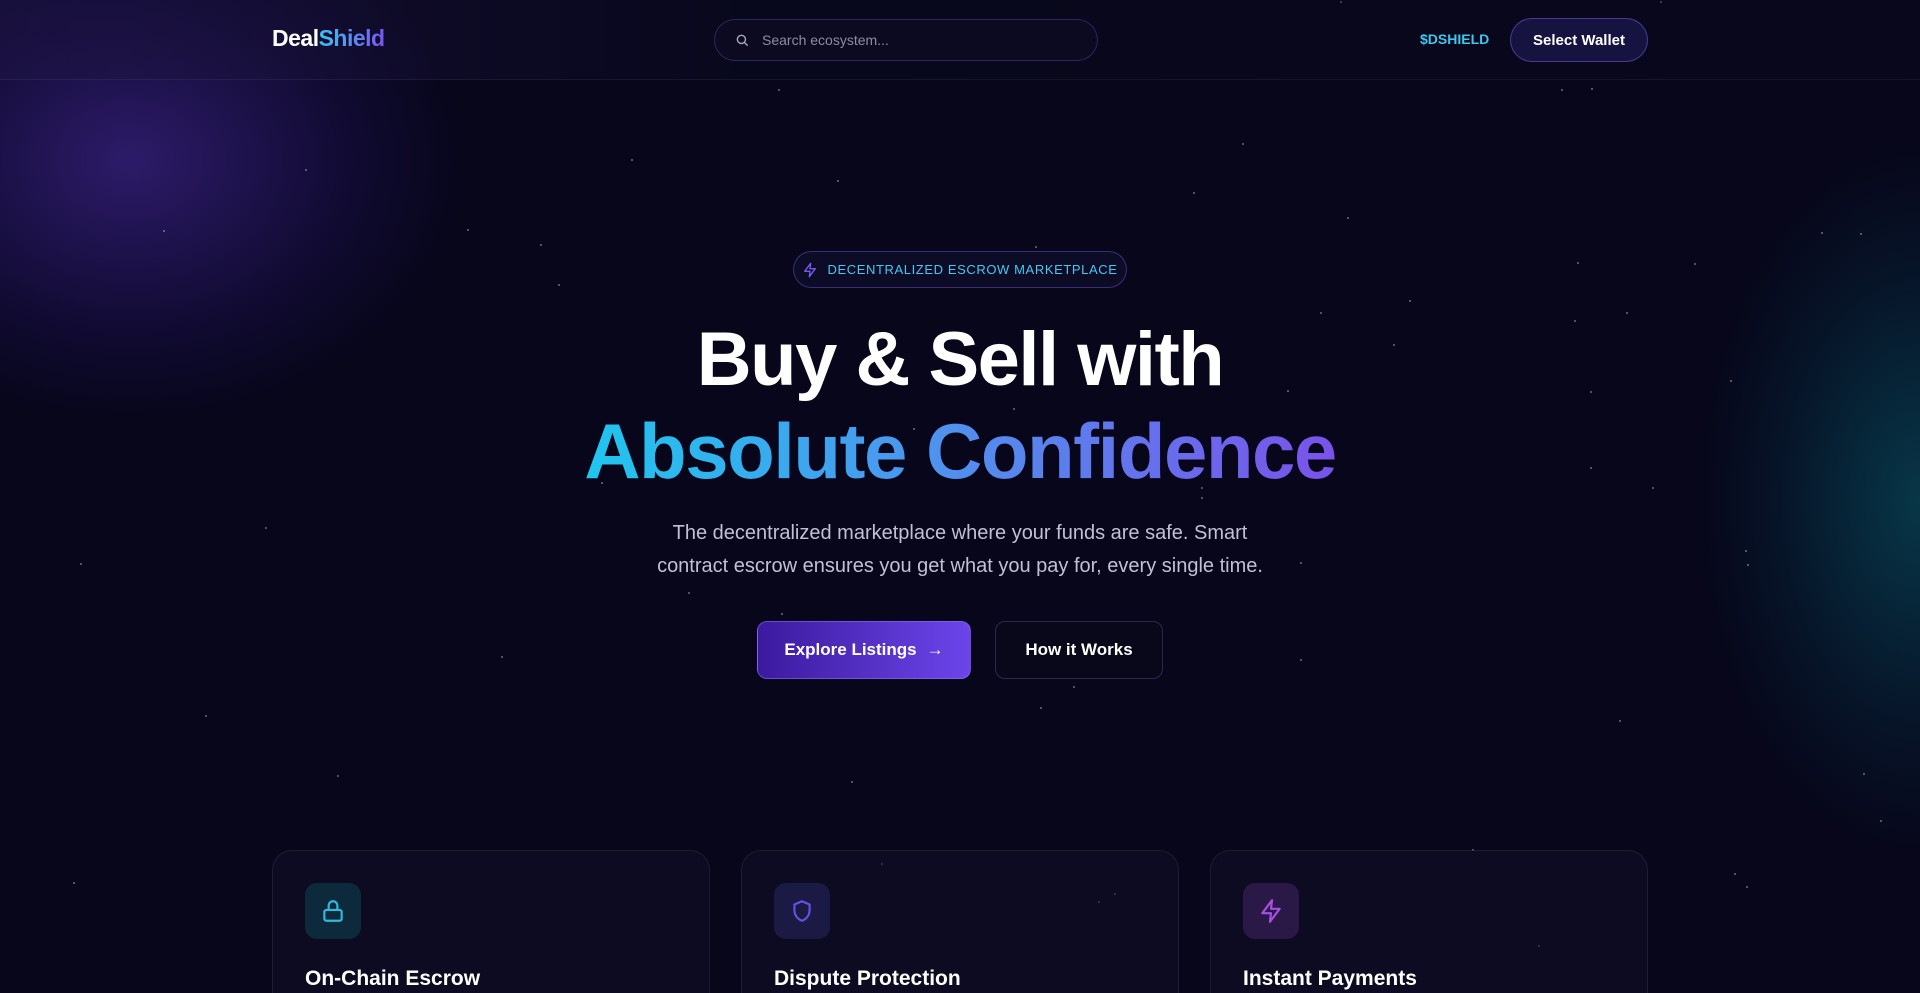  Describe the element at coordinates (352, 38) in the screenshot. I see `logo-text-shield: Shield` at that location.